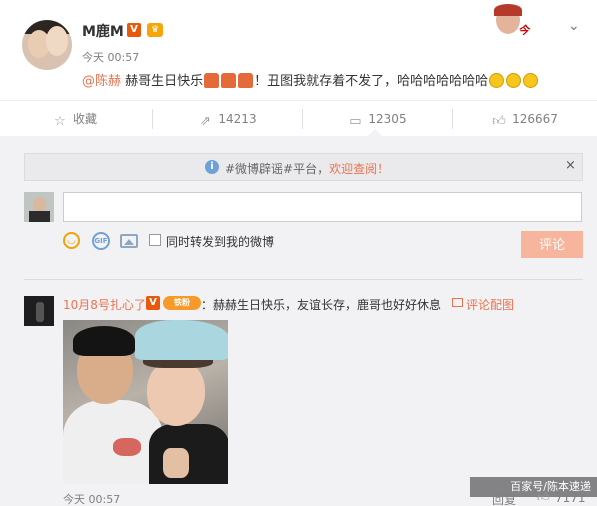 The image size is (597, 506). I want to click on picture-icon, so click(457, 302).